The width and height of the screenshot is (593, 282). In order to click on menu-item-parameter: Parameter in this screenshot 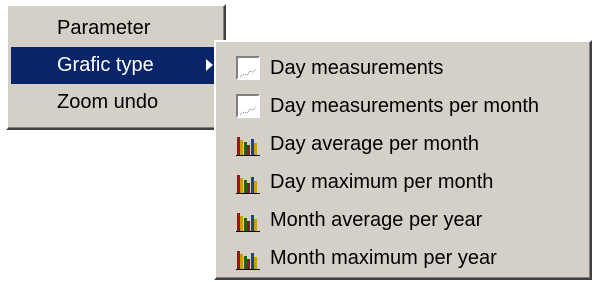, I will do `click(116, 28)`.